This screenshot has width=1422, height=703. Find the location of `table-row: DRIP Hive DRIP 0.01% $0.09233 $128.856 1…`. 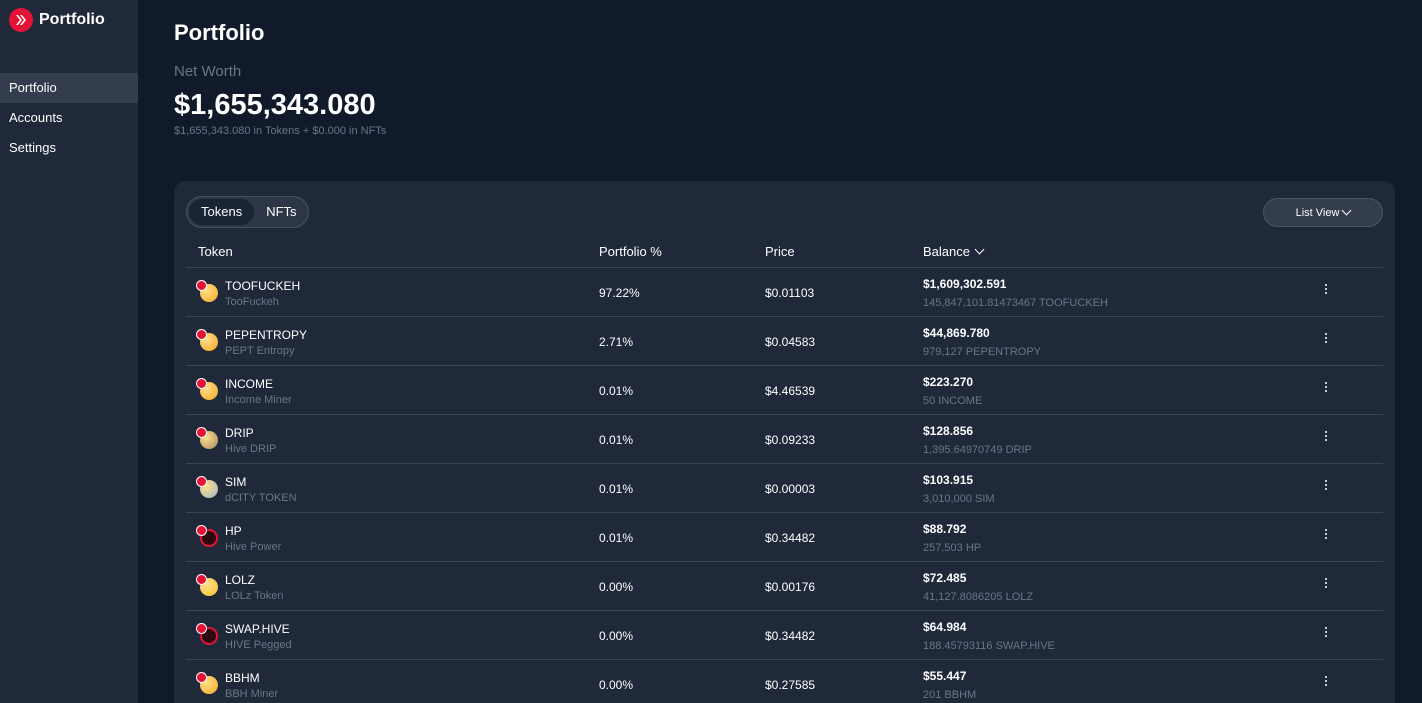

table-row: DRIP Hive DRIP 0.01% $0.09233 $128.856 1… is located at coordinates (784, 439).